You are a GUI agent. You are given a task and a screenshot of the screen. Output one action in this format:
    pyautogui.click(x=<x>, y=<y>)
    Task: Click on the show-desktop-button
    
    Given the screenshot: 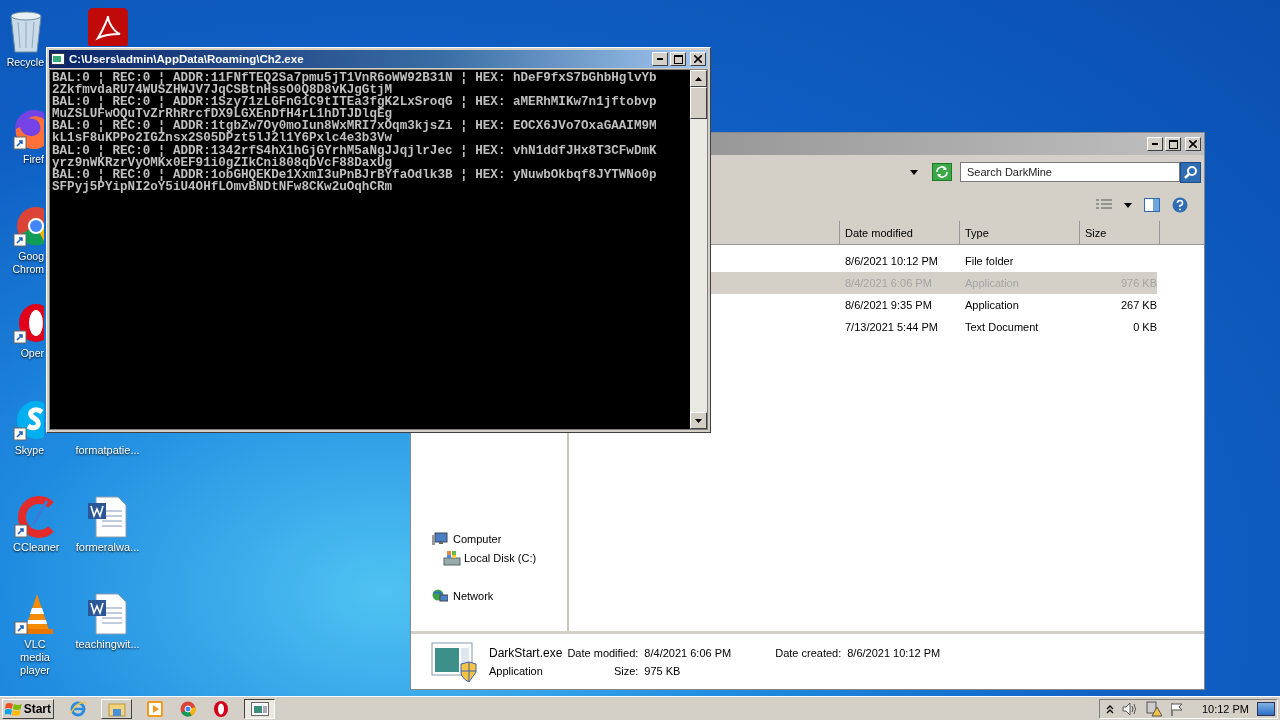 What is the action you would take?
    pyautogui.click(x=1266, y=708)
    